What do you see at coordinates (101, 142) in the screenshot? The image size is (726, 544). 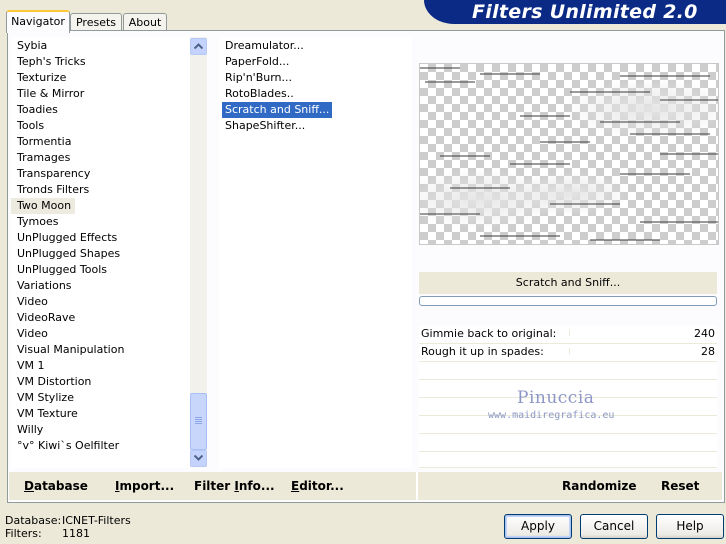 I see `category-item: Tormentia` at bounding box center [101, 142].